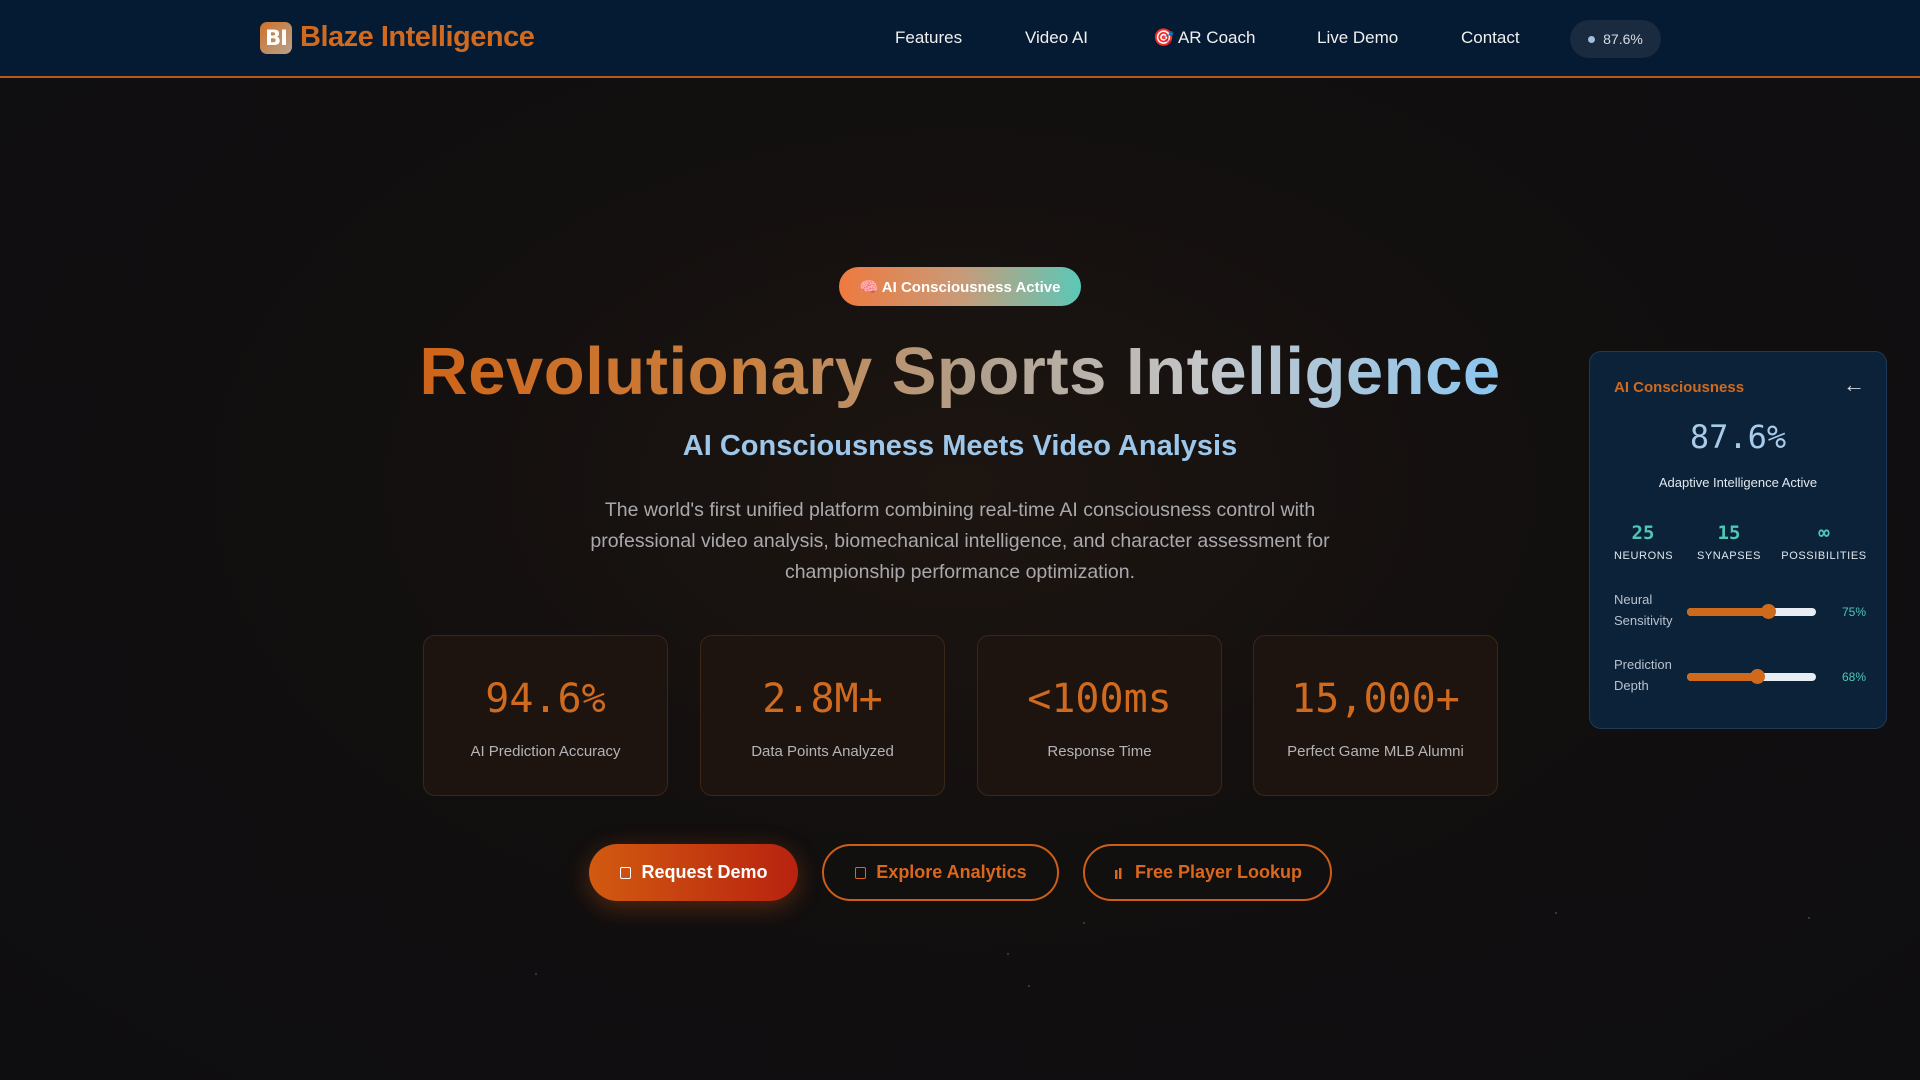  I want to click on nav-link-ar-coach: 🎯 AR Coach, so click(1204, 38).